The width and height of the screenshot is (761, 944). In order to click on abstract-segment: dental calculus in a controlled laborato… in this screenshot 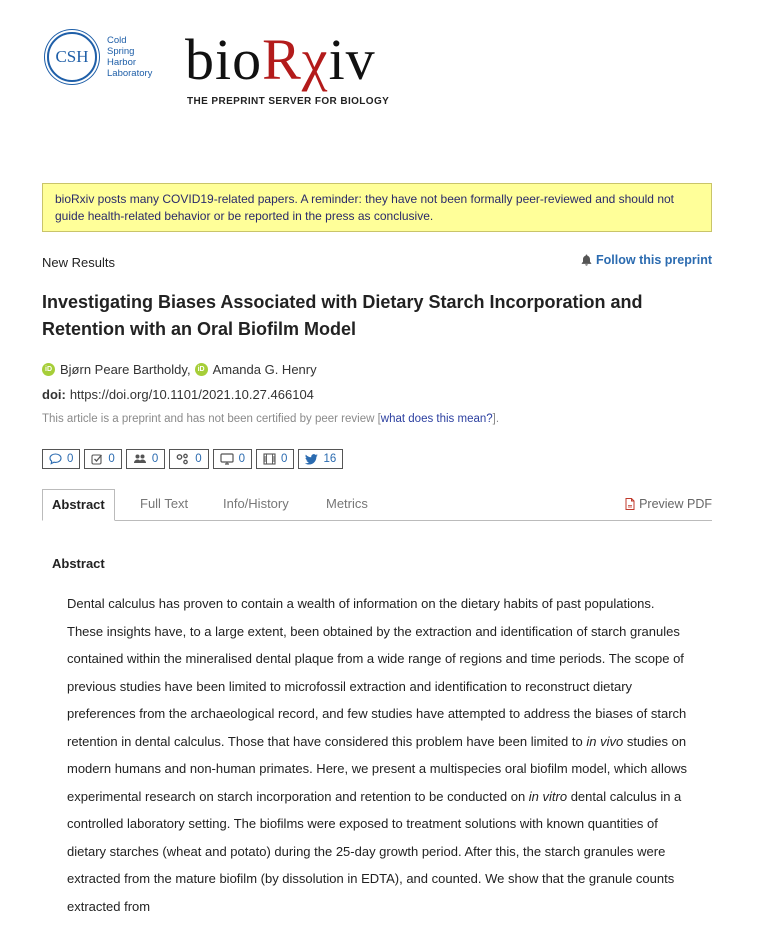, I will do `click(374, 851)`.